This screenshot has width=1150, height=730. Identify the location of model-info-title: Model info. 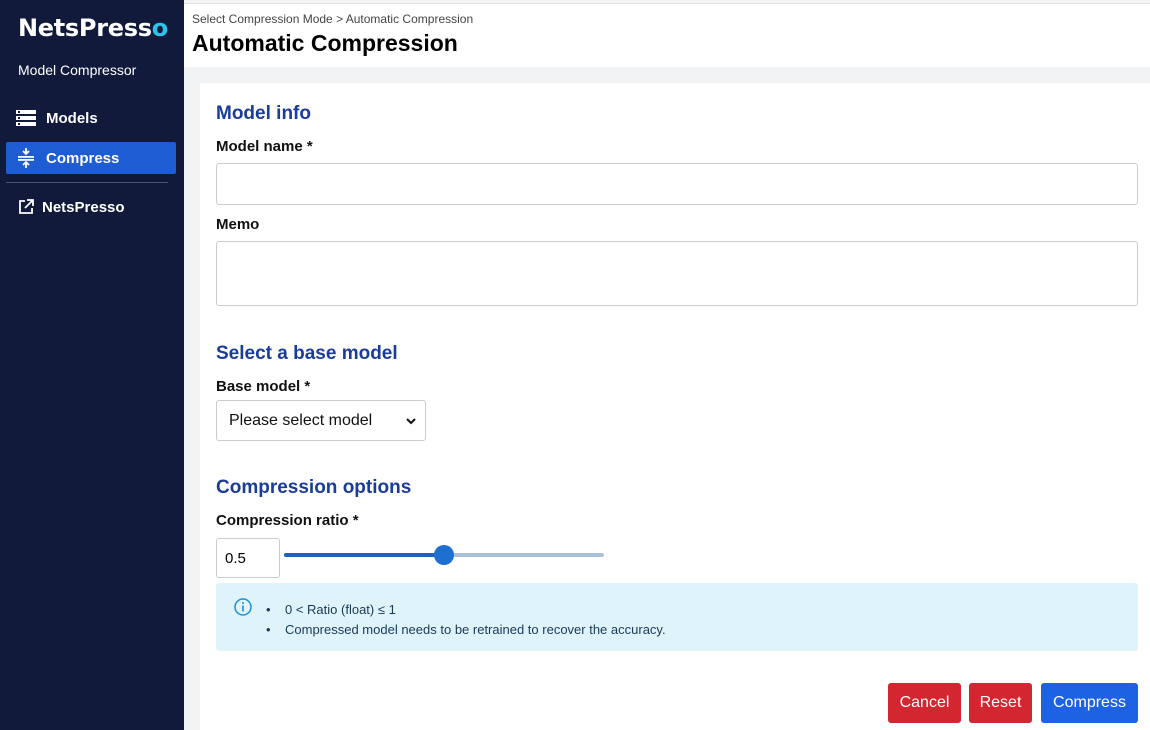
(263, 113).